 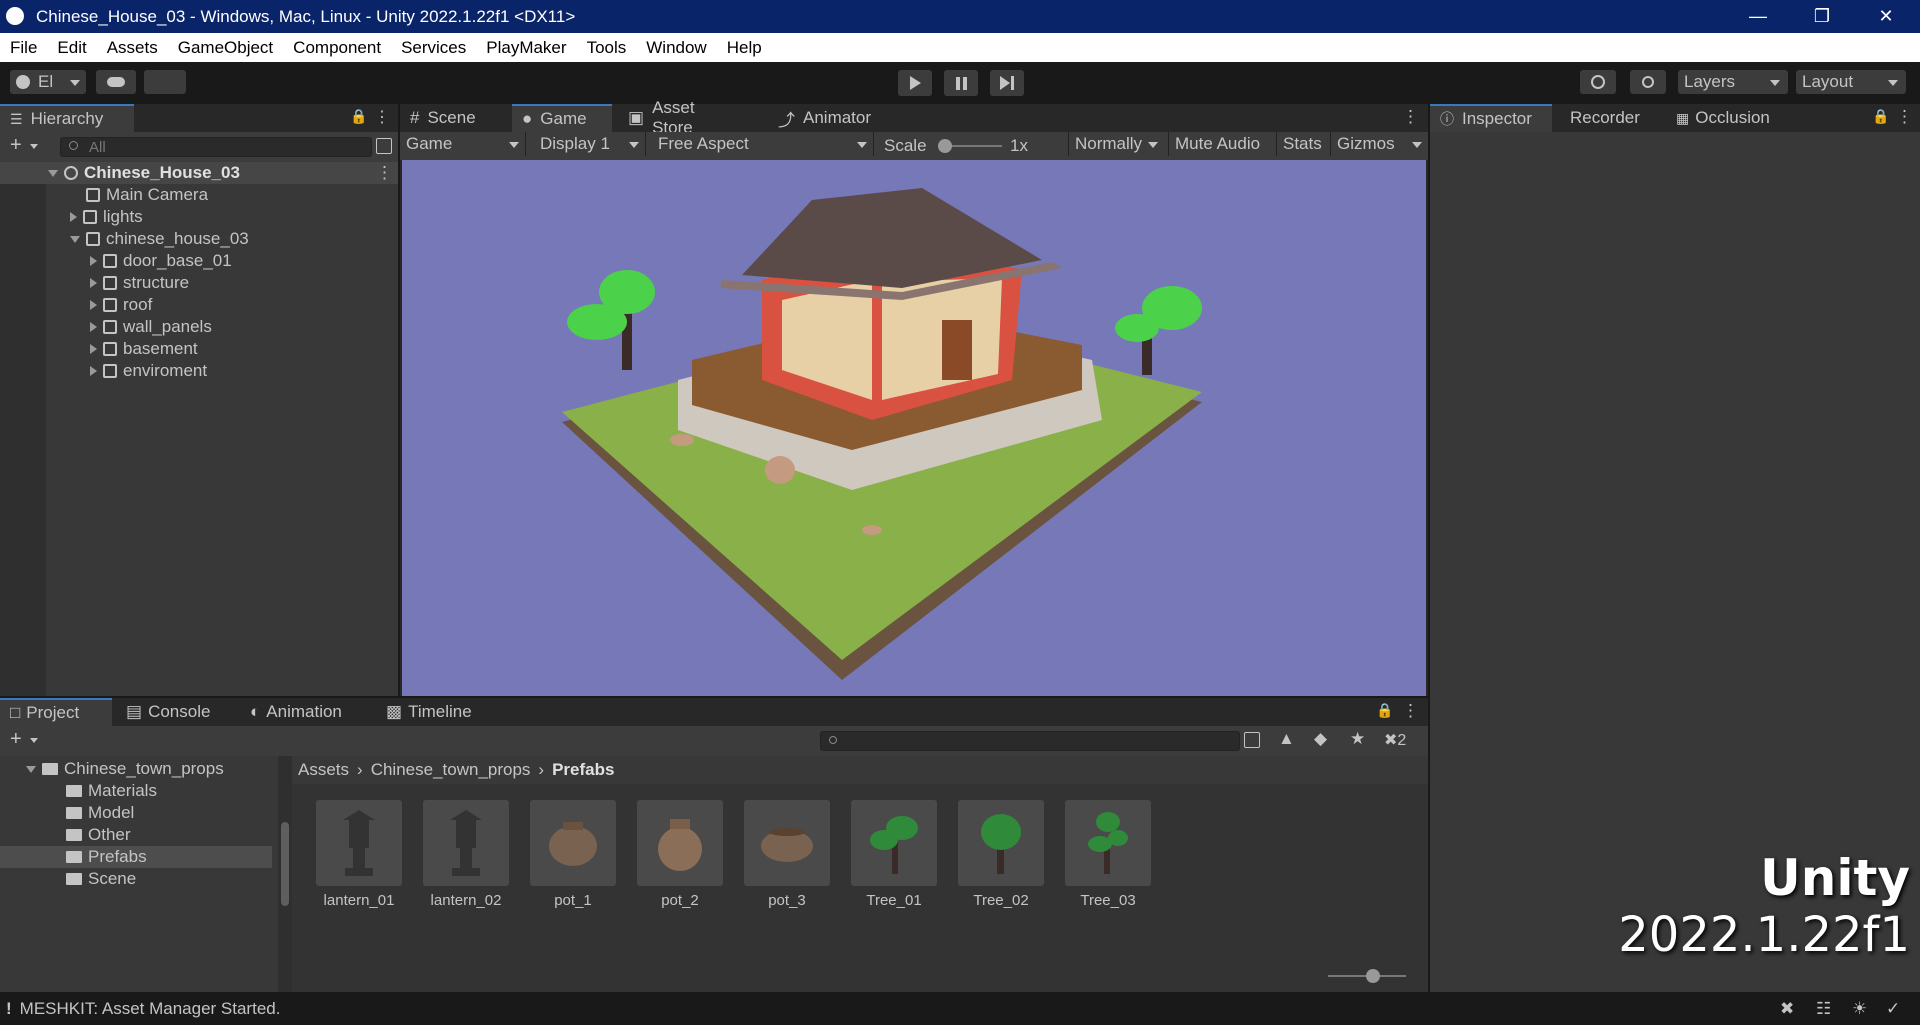 What do you see at coordinates (1610, 118) in the screenshot?
I see `tab-recorder: Recorder` at bounding box center [1610, 118].